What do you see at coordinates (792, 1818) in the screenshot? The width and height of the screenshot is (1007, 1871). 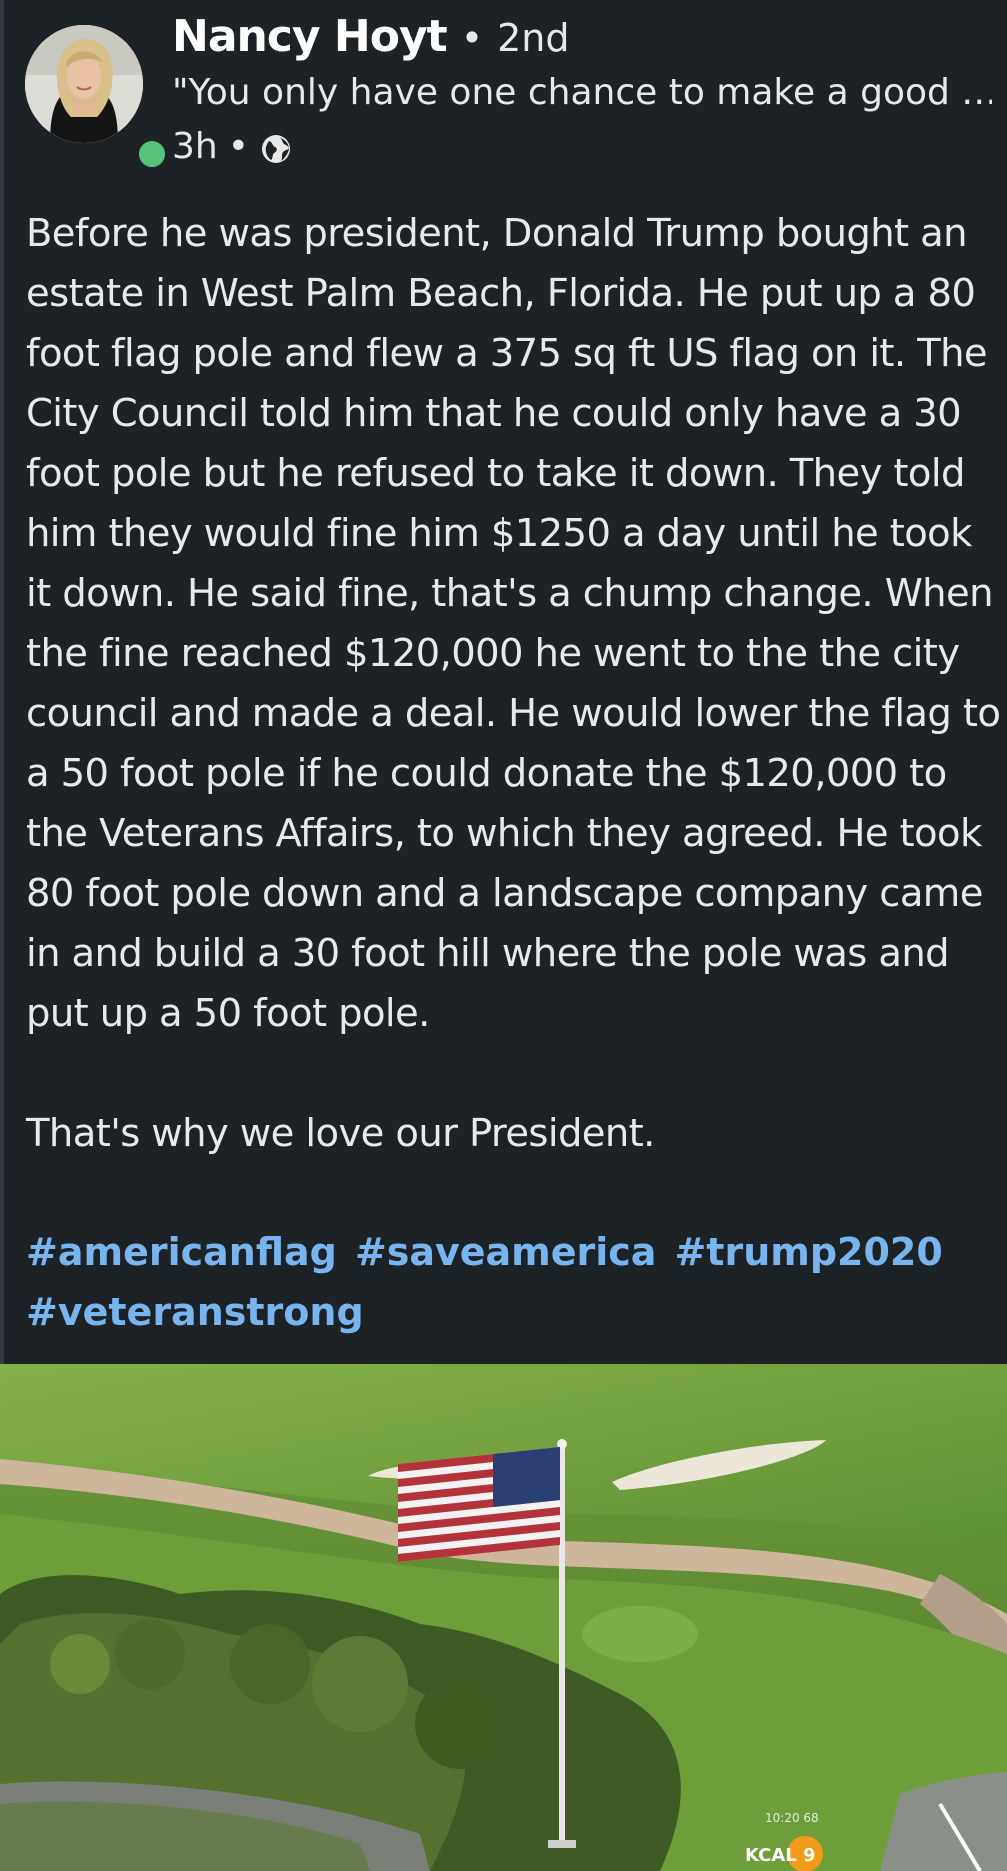 I see `timestamp-overlay: 10:20 68` at bounding box center [792, 1818].